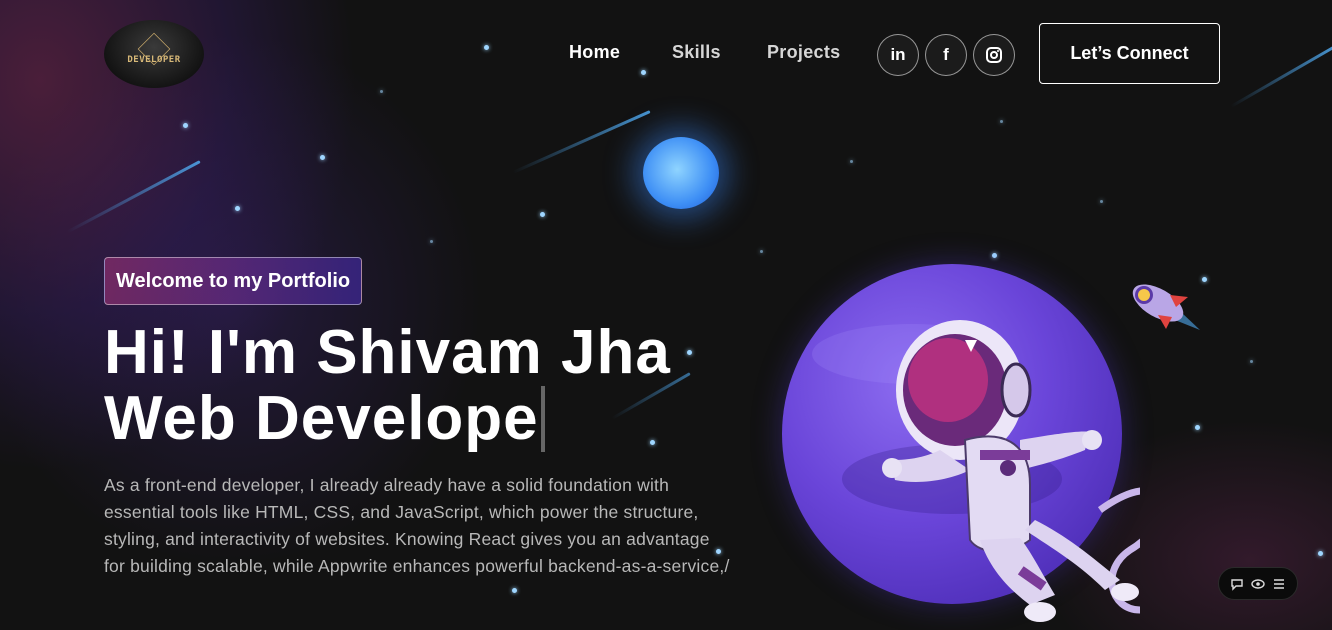 The height and width of the screenshot is (630, 1332). Describe the element at coordinates (154, 60) in the screenshot. I see `logo-text: DEVELOPER` at that location.